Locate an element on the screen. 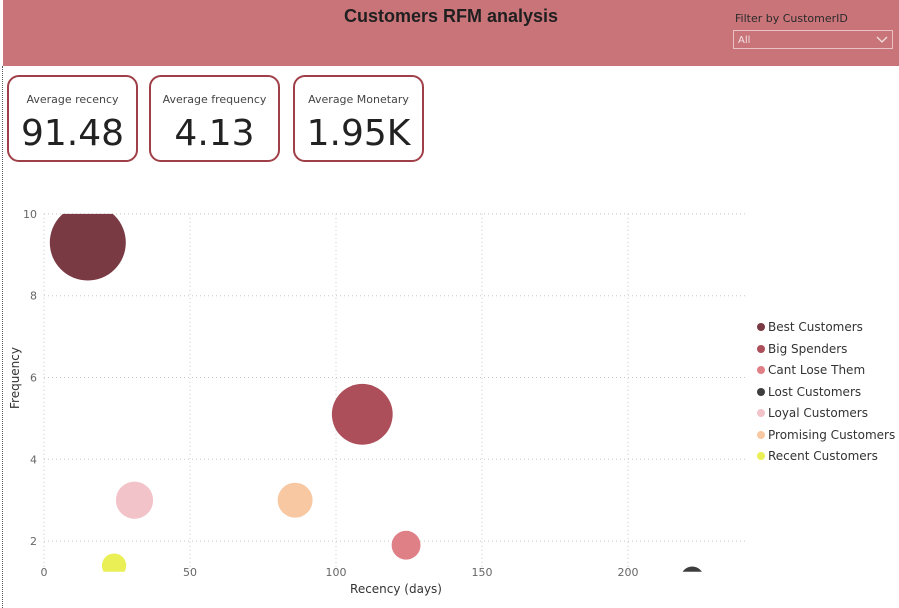 The height and width of the screenshot is (608, 899). kpi-label: Average recency is located at coordinates (72, 99).